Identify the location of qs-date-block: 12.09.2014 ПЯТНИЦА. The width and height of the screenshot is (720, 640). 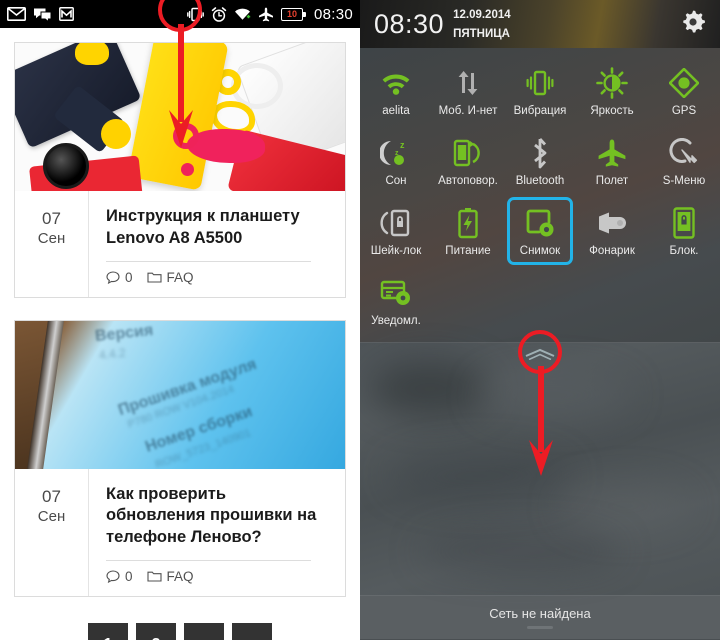
(482, 24).